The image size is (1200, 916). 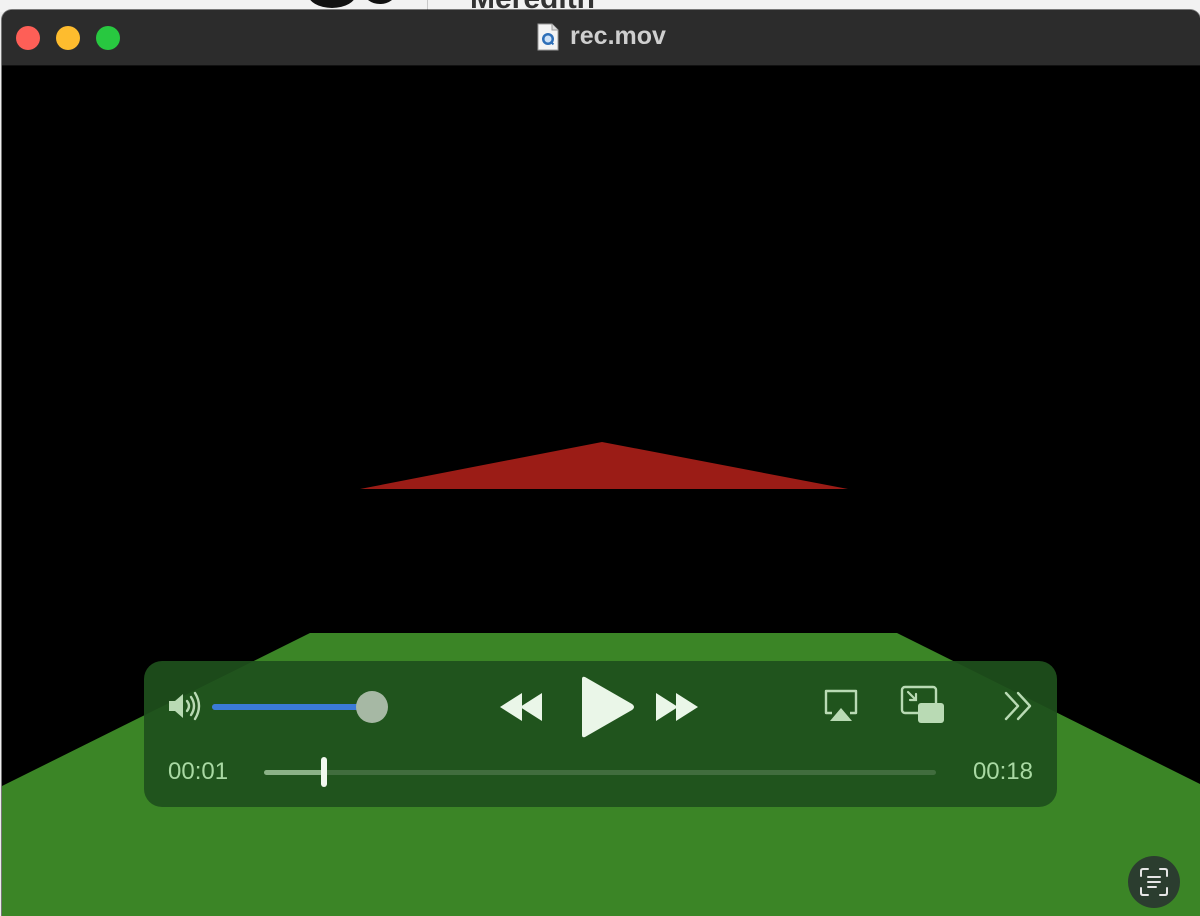 I want to click on live-text-button, so click(x=1154, y=882).